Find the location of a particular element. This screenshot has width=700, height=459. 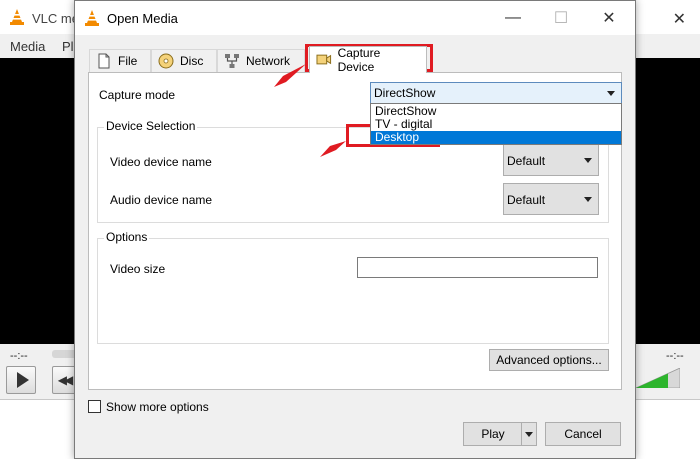

arrow-to-capture-tab is located at coordinates (290, 75).